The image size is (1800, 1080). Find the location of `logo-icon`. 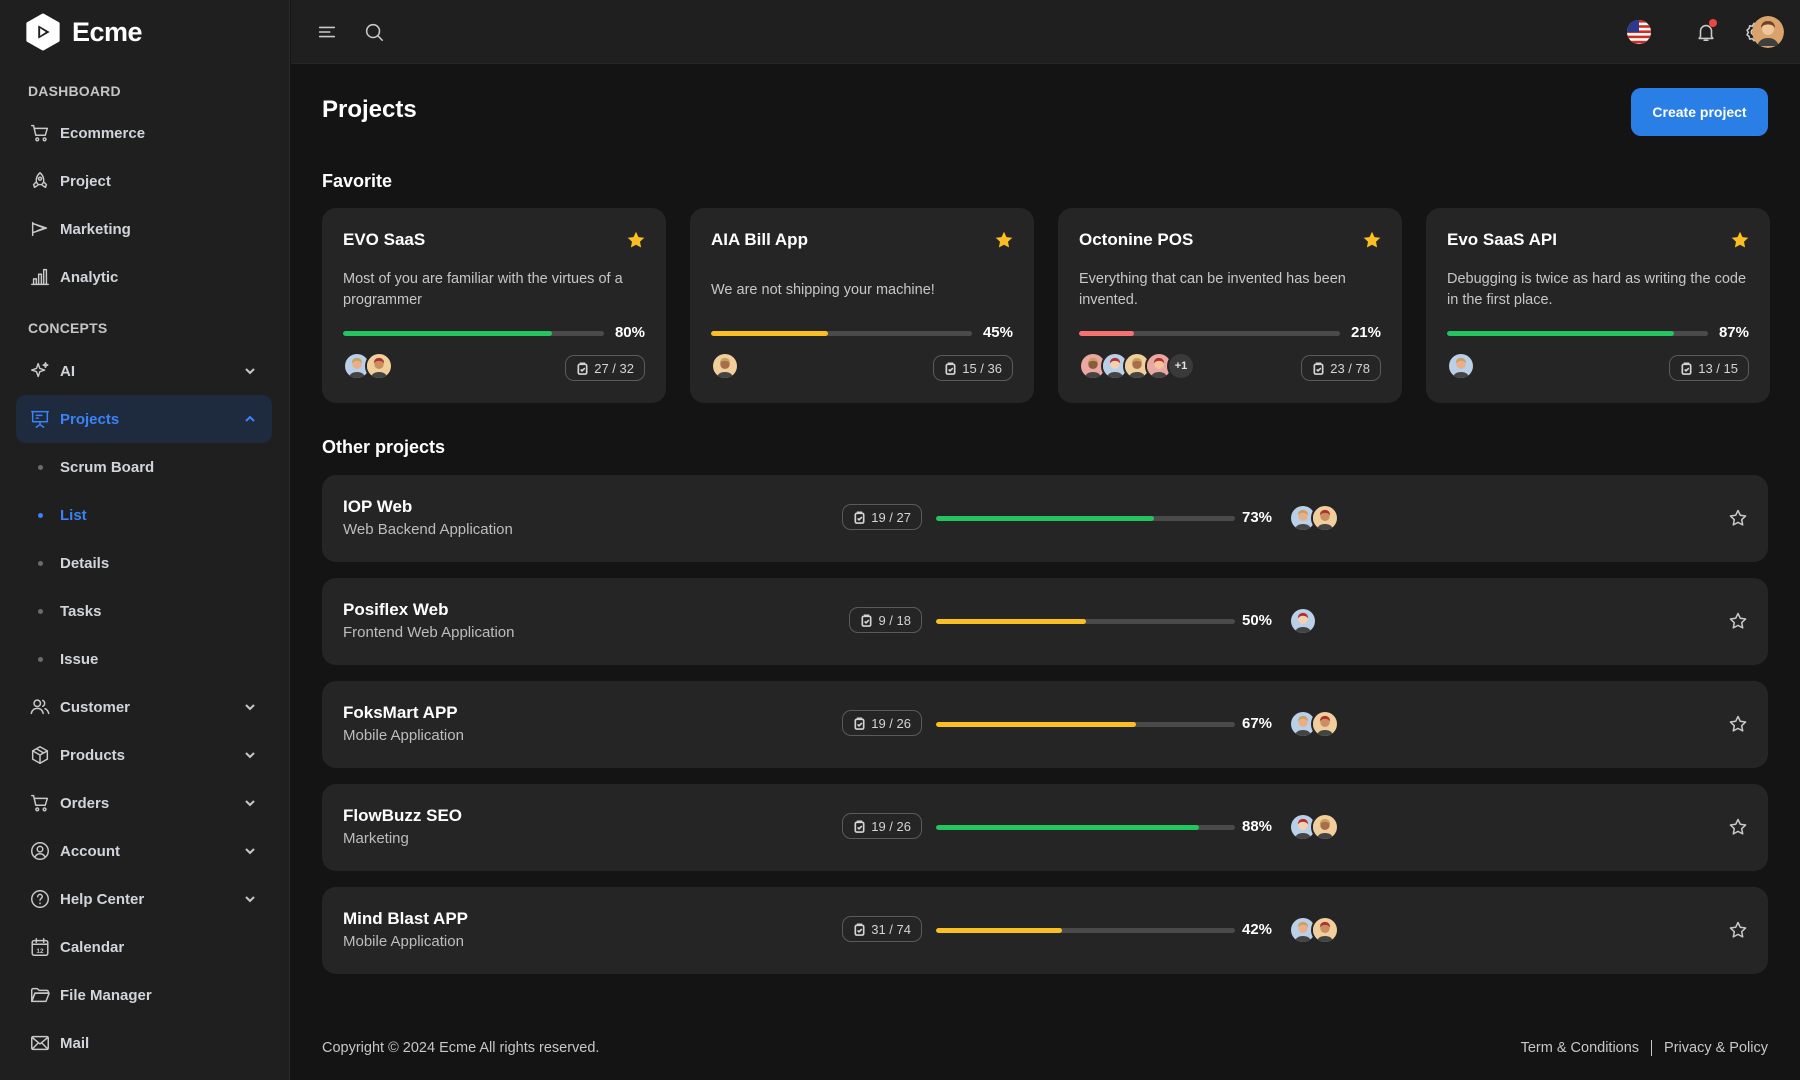

logo-icon is located at coordinates (43, 32).